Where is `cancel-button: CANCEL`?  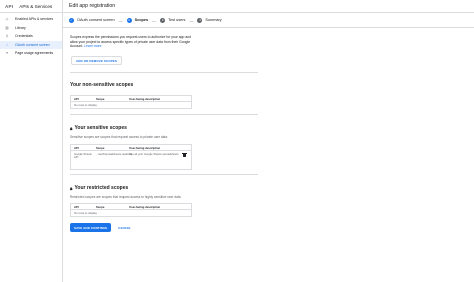 cancel-button: CANCEL is located at coordinates (124, 227).